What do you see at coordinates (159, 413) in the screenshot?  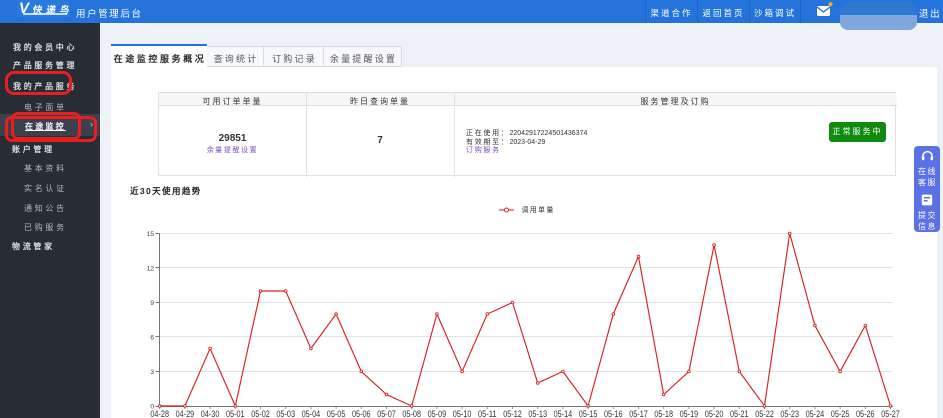 I see `svg-text: 04-28` at bounding box center [159, 413].